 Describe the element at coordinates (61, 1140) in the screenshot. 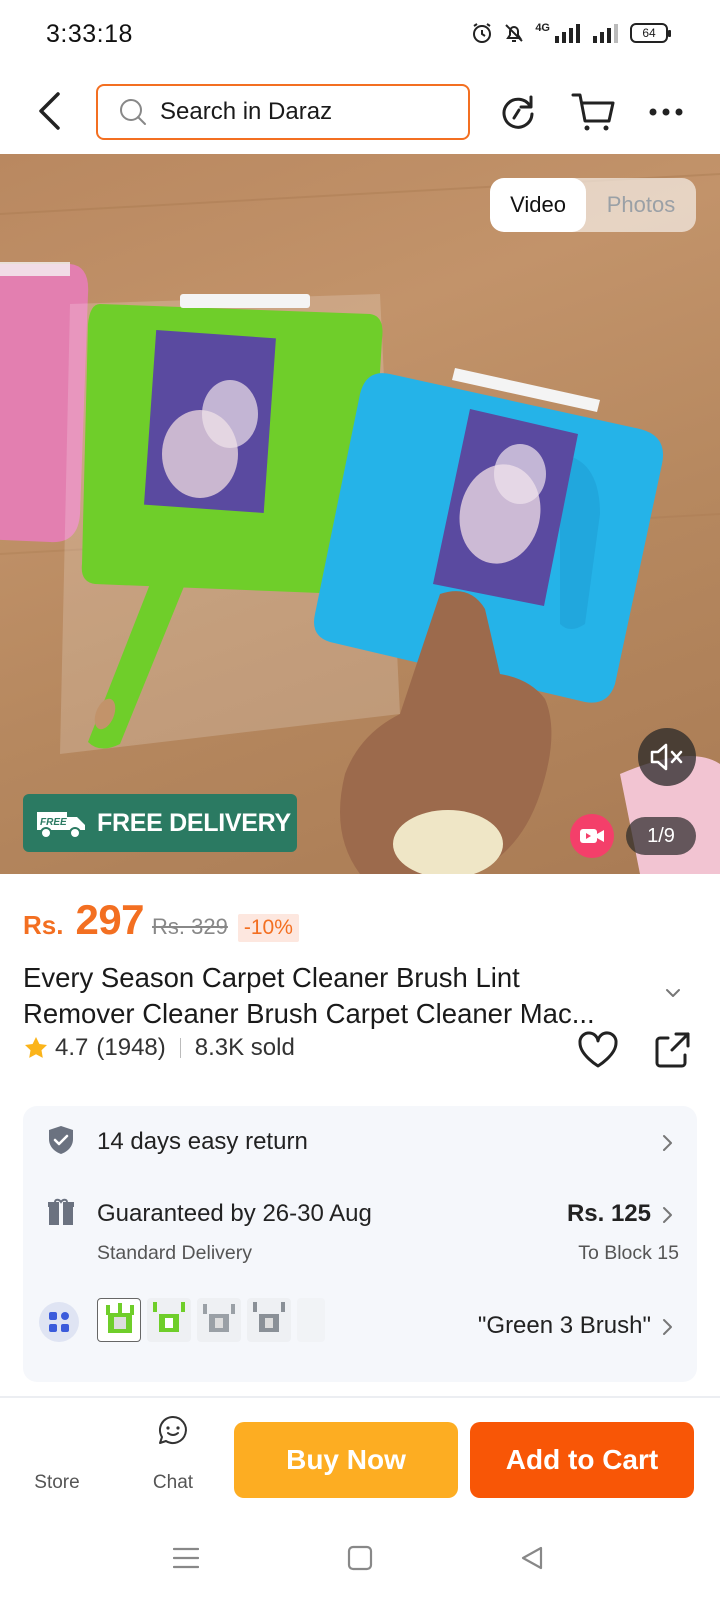

I see `shield-check-icon` at that location.